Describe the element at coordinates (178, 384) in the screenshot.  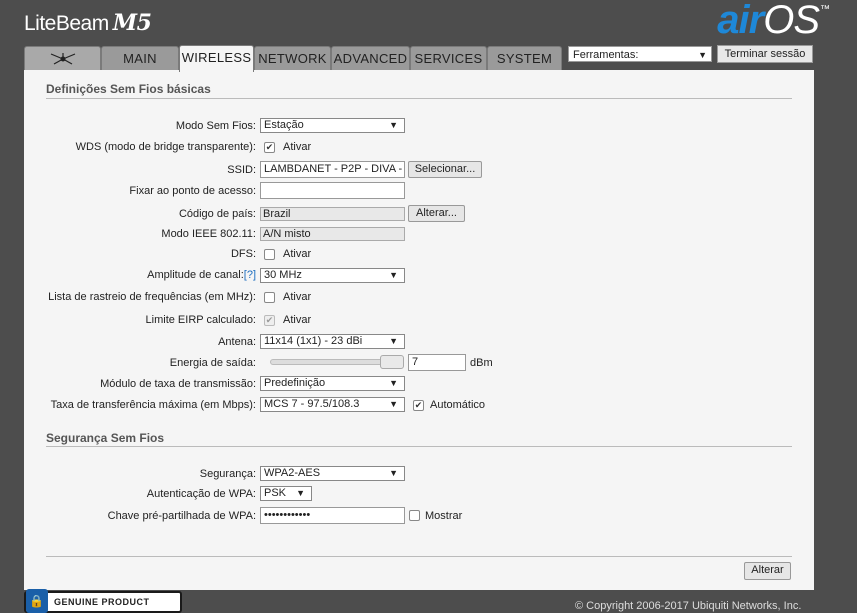
I see `rate-module-label: Módulo de taxa de transmissão:` at that location.